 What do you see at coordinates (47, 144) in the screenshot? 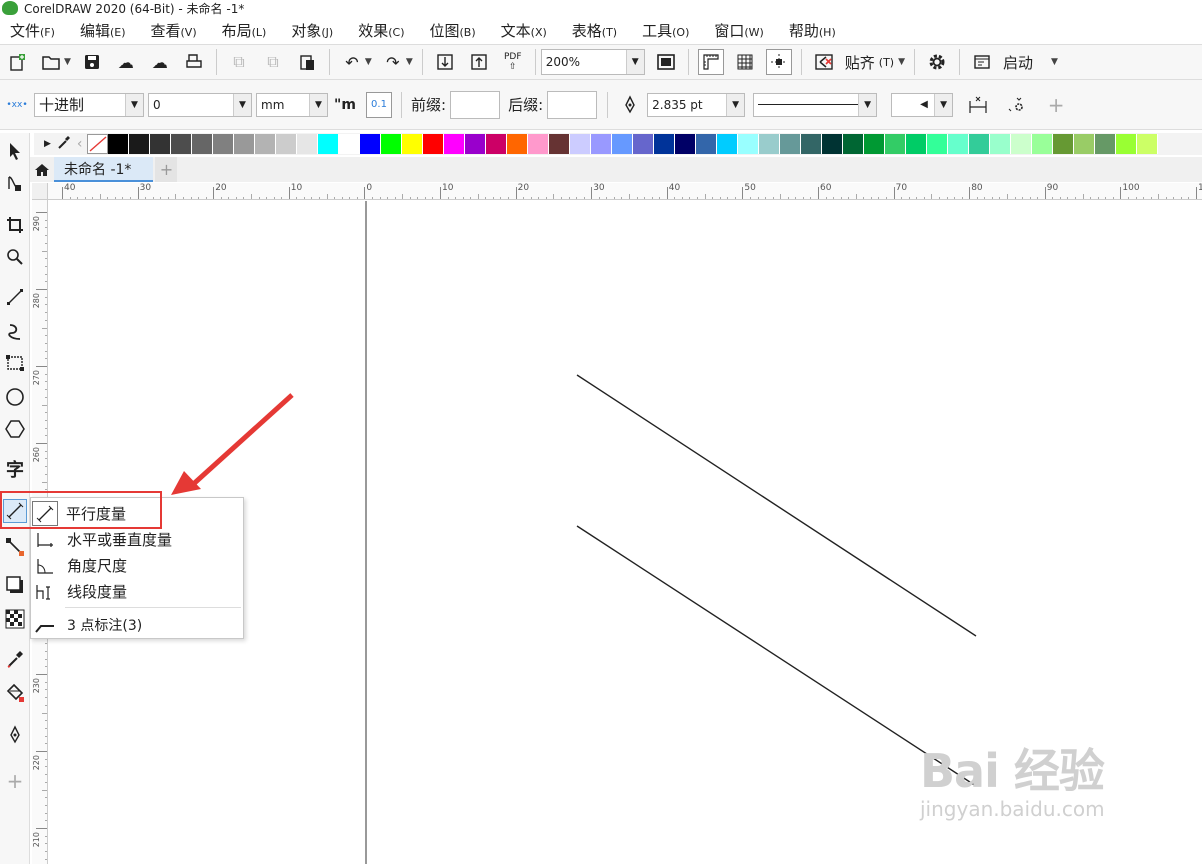
I see `palette-scroll-right-icon: ▶` at bounding box center [47, 144].